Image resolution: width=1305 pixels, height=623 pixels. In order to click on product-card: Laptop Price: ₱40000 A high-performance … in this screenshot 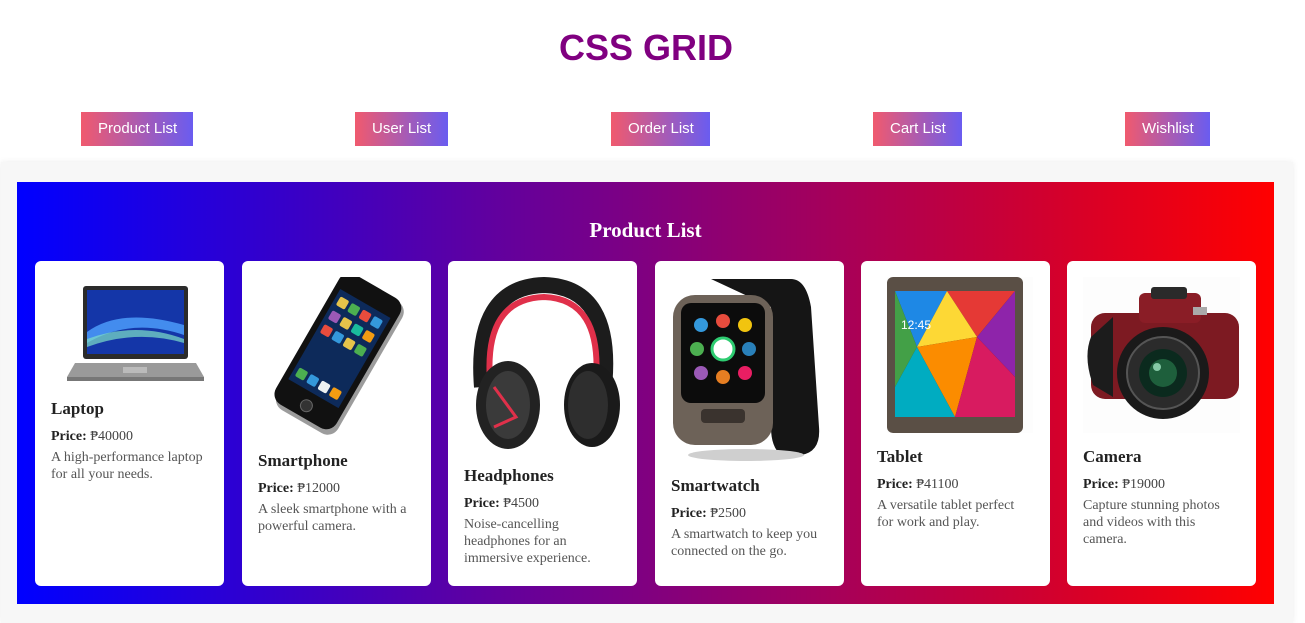, I will do `click(129, 423)`.